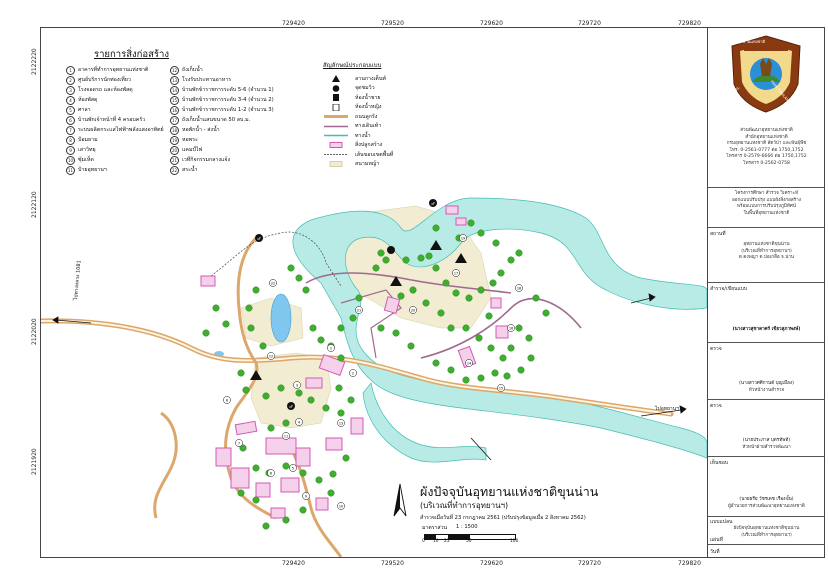 The height and width of the screenshot is (585, 828). I want to click on symbol-legend-label: จุดชมวิว, so click(365, 88).